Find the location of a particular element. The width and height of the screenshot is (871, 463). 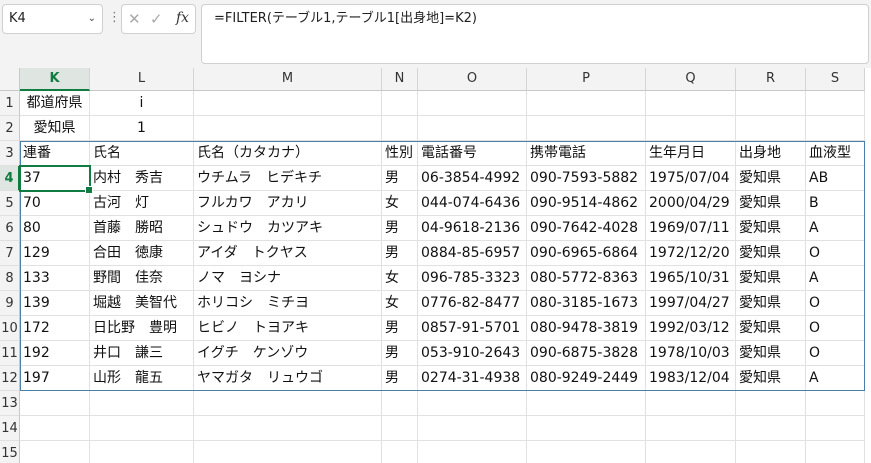

table-cell: 090-6965-6864 is located at coordinates (586, 253).